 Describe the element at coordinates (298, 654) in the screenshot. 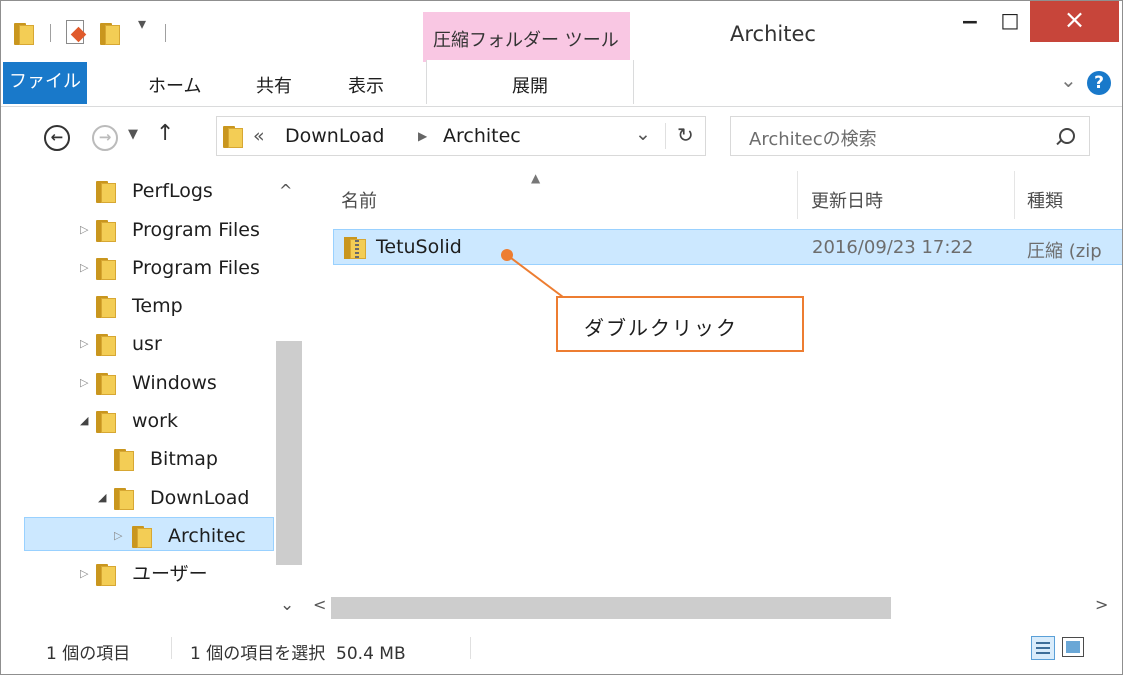

I see `status-selection: 1 個の項目を選択 50.4 MB` at that location.